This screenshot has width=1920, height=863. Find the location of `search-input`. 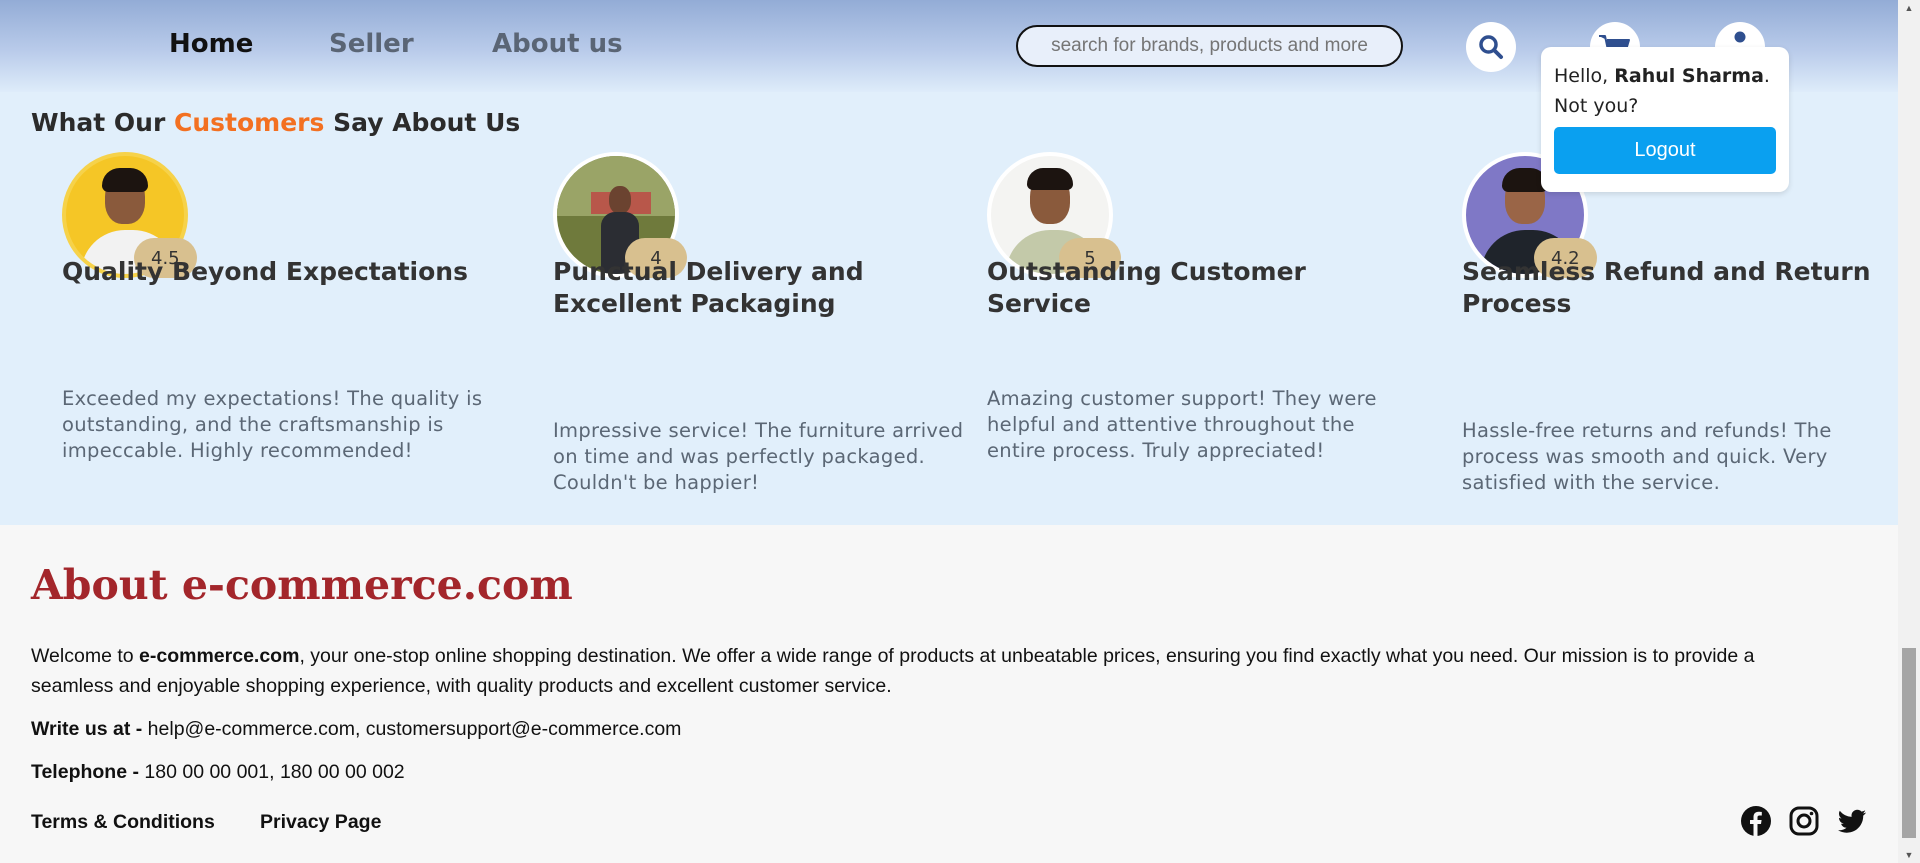

search-input is located at coordinates (1209, 46).